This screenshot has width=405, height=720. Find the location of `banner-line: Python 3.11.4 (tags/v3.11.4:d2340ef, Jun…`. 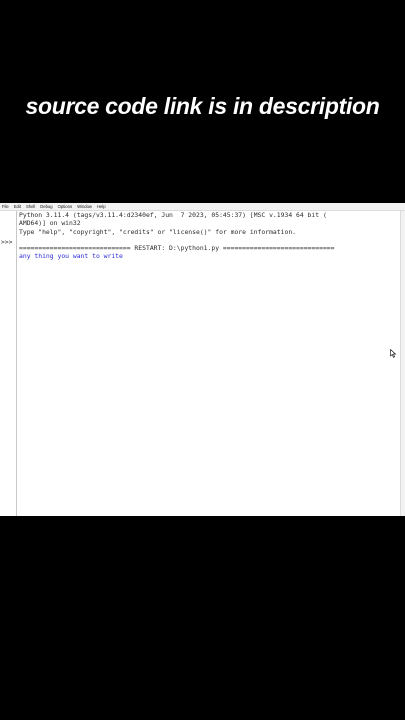

banner-line: Python 3.11.4 (tags/v3.11.4:d2340ef, Jun… is located at coordinates (173, 215).